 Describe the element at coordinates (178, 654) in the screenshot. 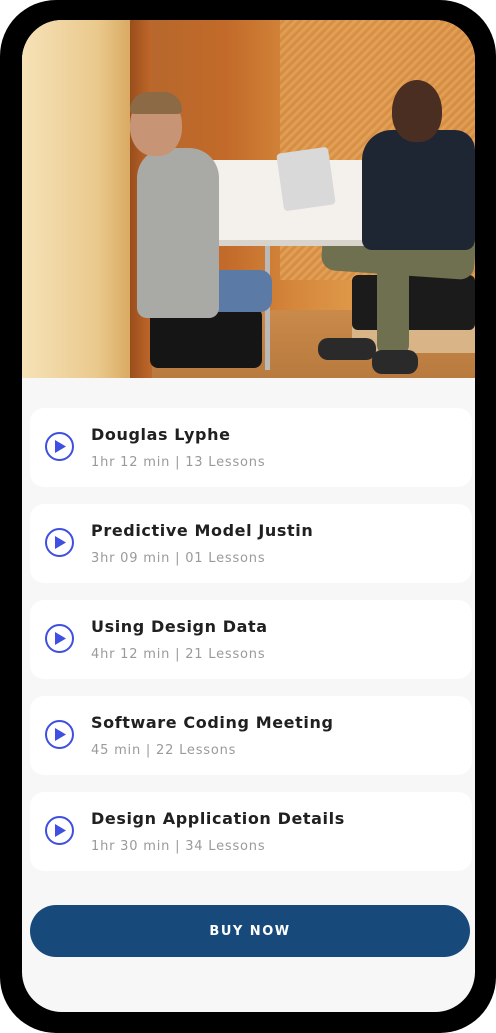

I see `course-meta: 4hr 12 min | 21 Lessons` at that location.